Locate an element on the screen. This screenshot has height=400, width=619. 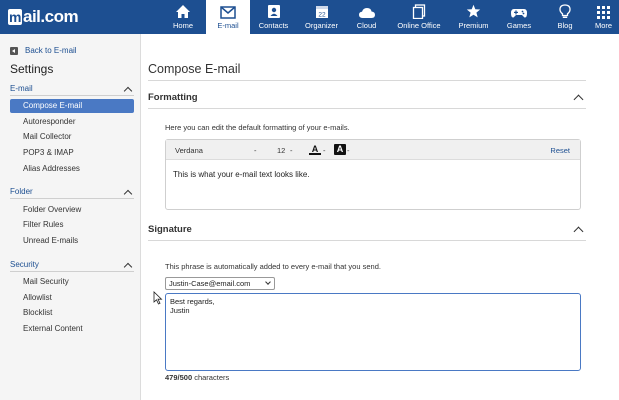
chevron-down-icon is located at coordinates (268, 282).